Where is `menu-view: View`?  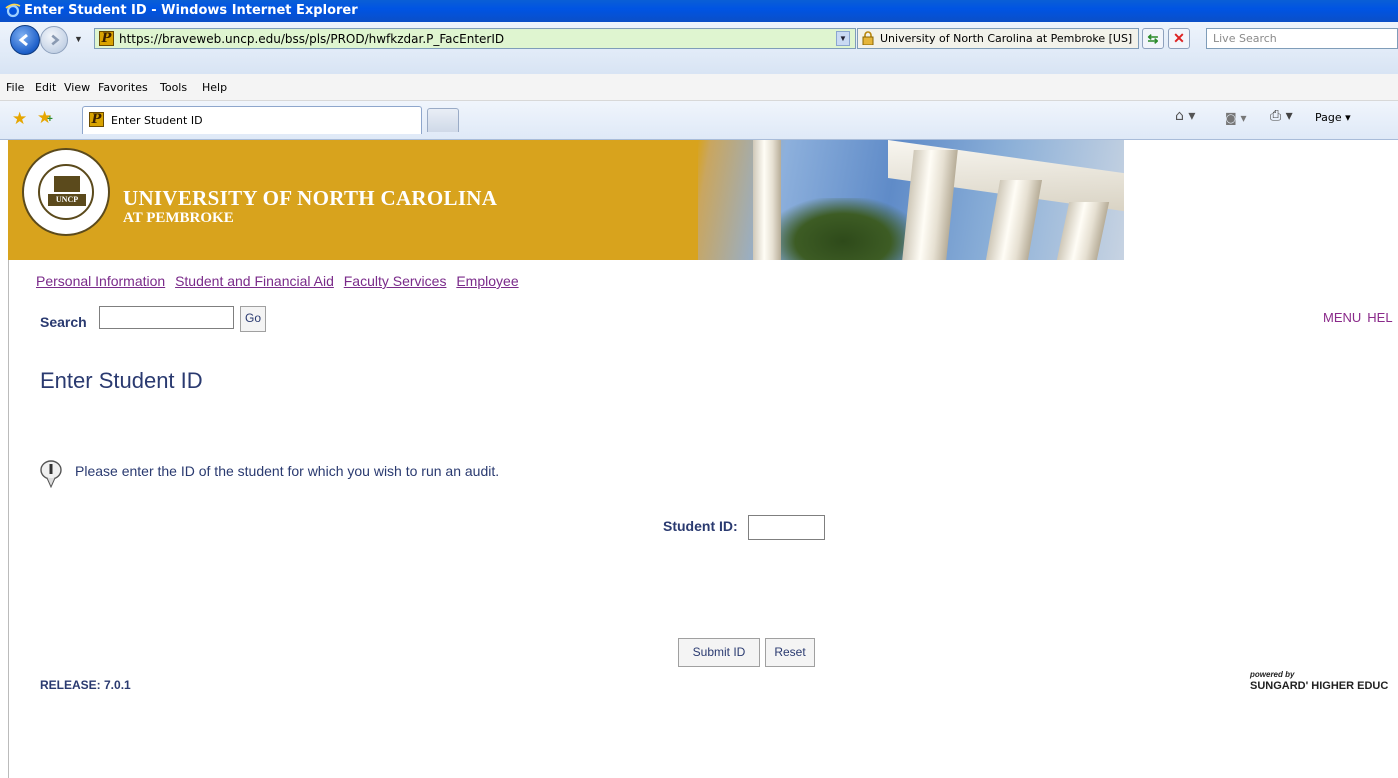 menu-view: View is located at coordinates (77, 87).